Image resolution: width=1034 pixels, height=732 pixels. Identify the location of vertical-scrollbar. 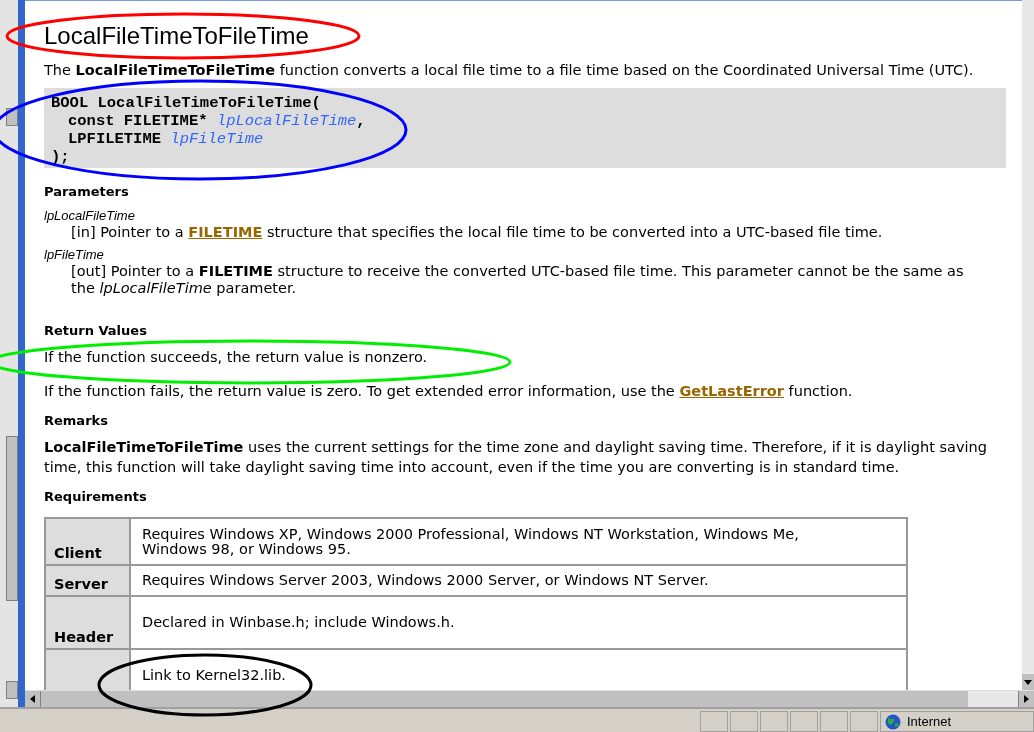
(1028, 345).